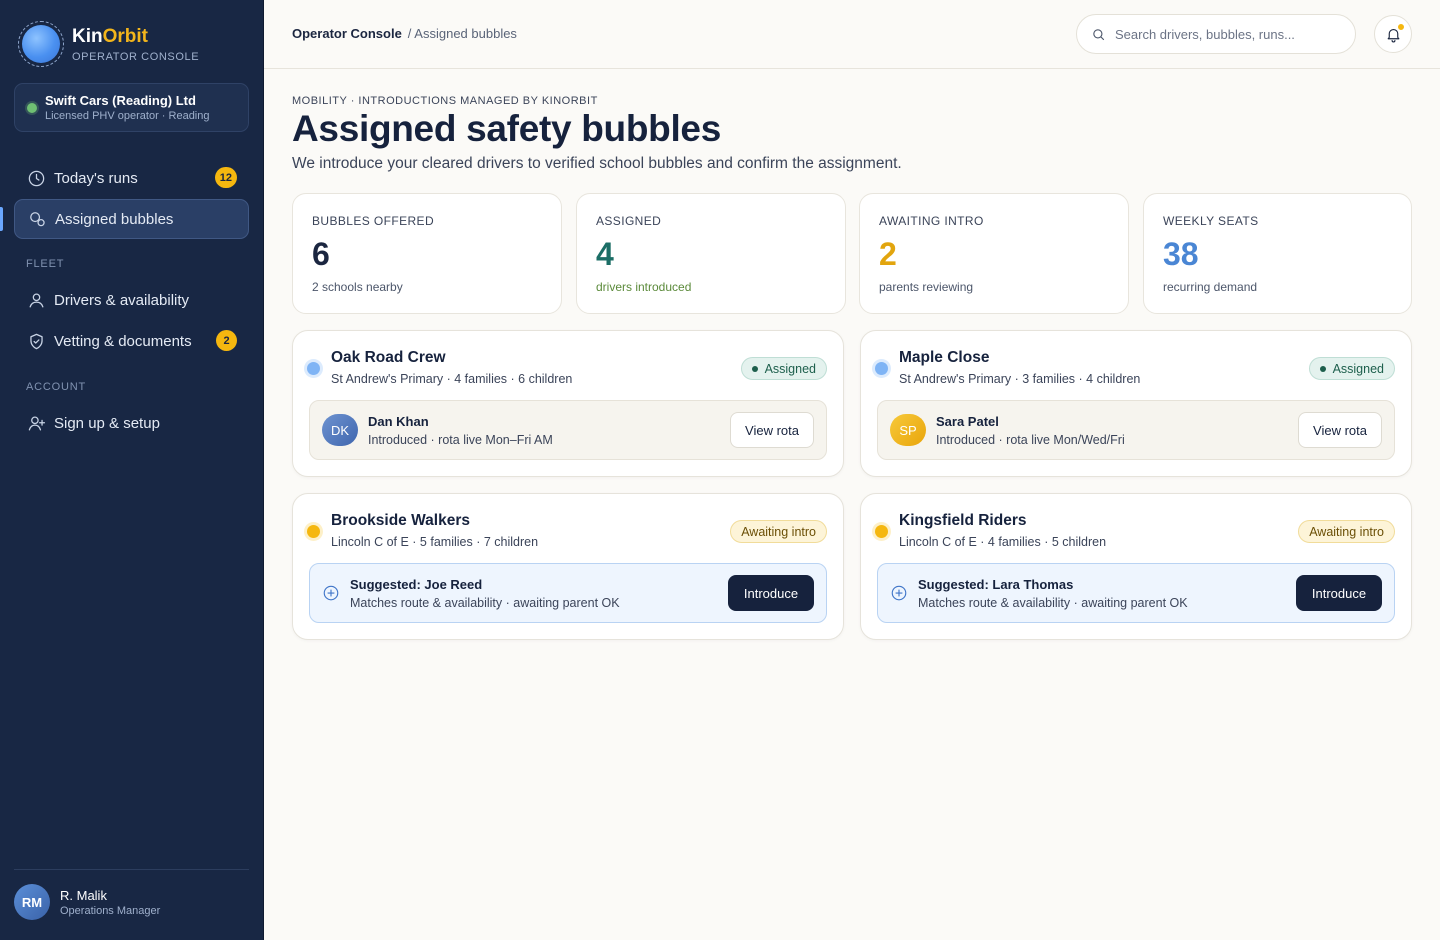 The image size is (1440, 940). I want to click on stat-sub: parents reviewing, so click(926, 287).